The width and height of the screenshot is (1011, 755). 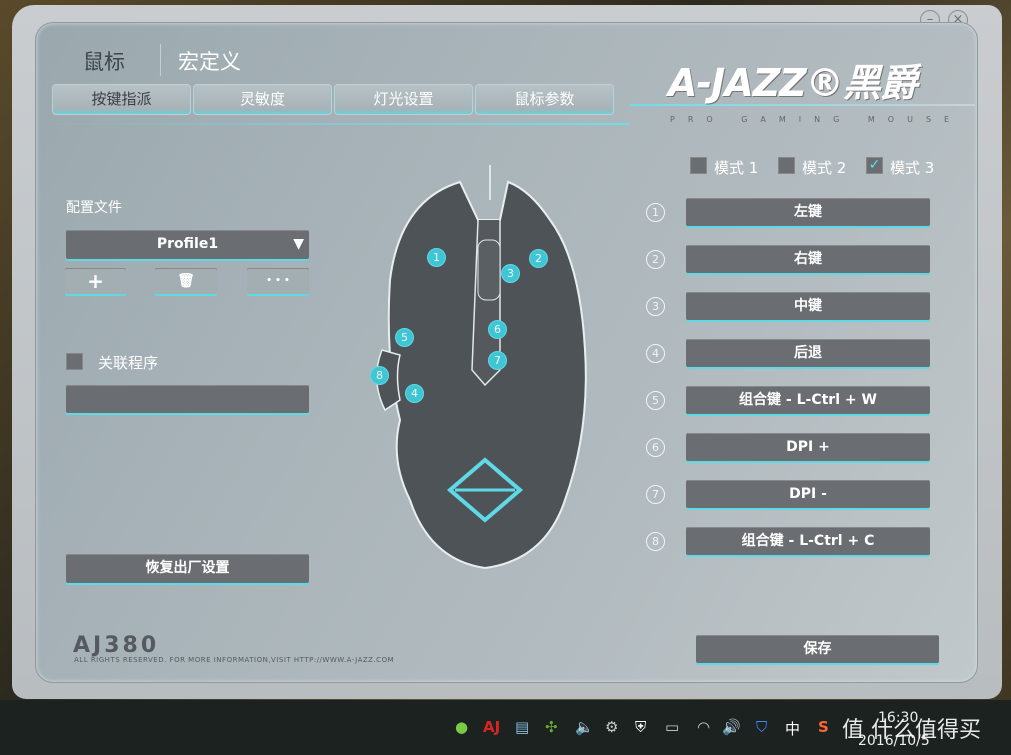 What do you see at coordinates (731, 727) in the screenshot?
I see `volume-icon: 🔊` at bounding box center [731, 727].